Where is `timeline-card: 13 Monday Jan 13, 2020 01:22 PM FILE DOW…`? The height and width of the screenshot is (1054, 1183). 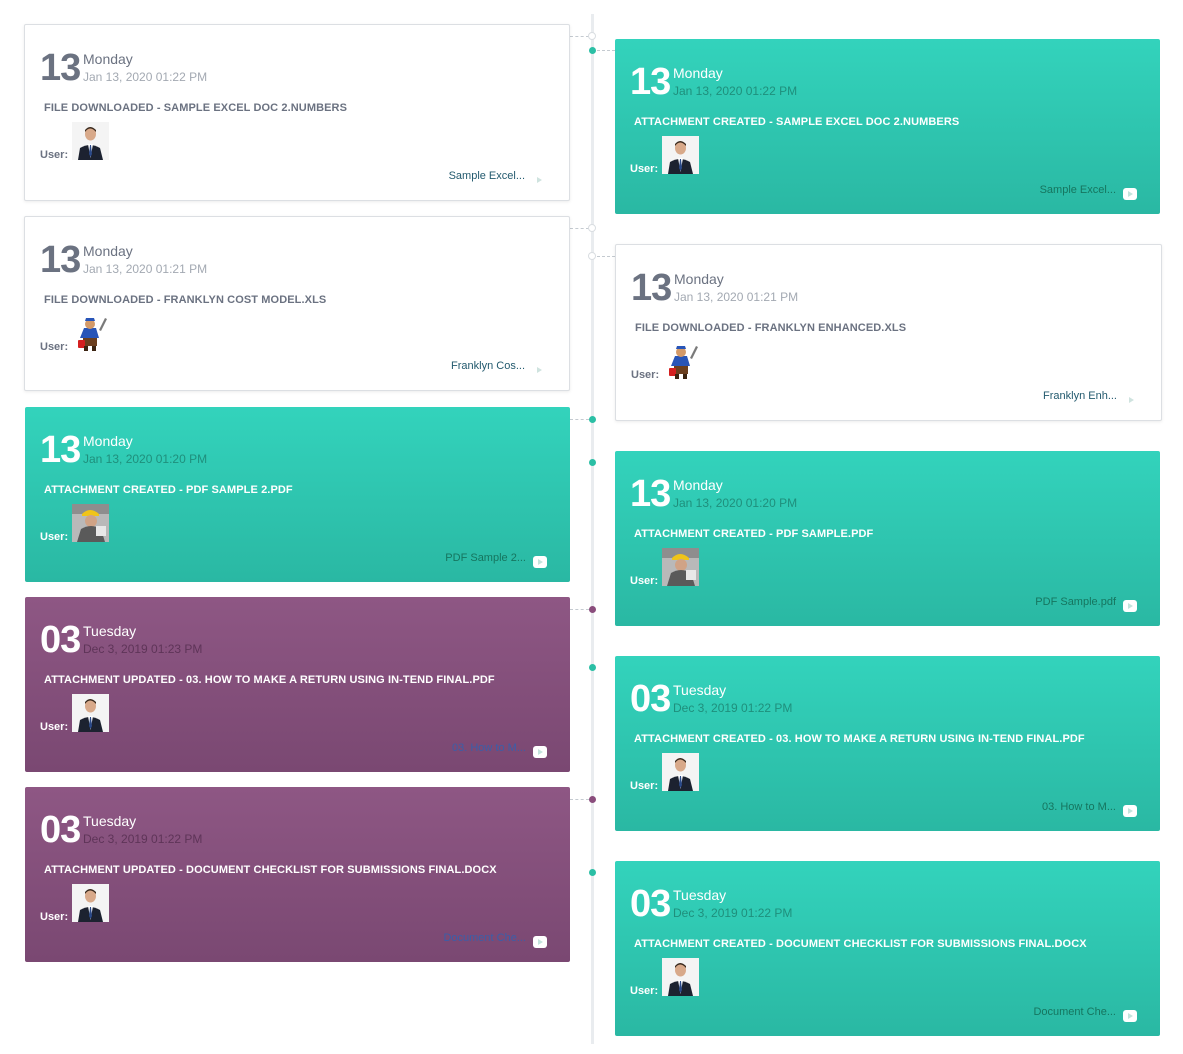 timeline-card: 13 Monday Jan 13, 2020 01:22 PM FILE DOW… is located at coordinates (297, 112).